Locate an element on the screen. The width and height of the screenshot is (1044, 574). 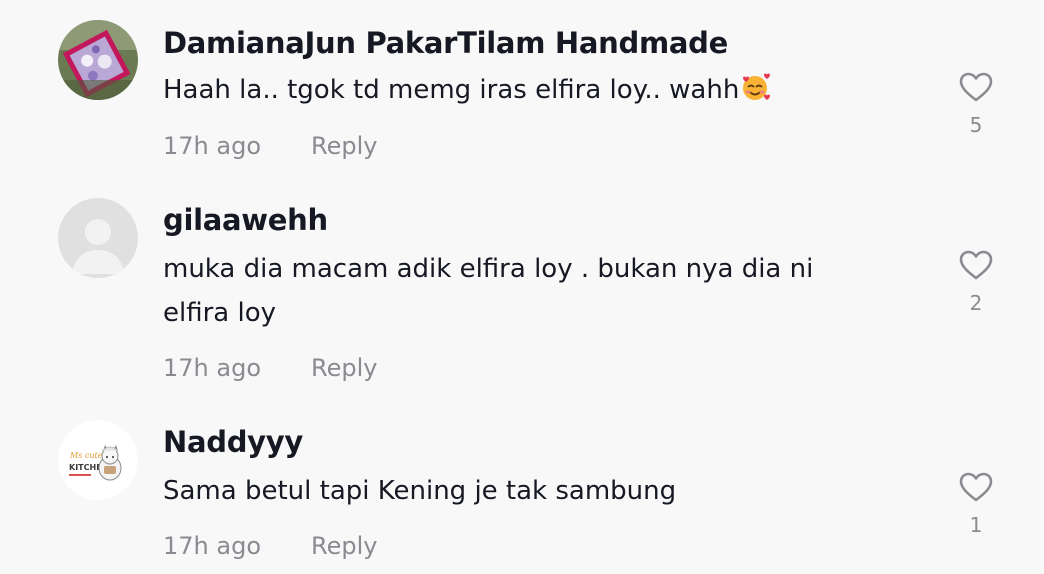
smiling-face-with-hearts-icon is located at coordinates (755, 94).